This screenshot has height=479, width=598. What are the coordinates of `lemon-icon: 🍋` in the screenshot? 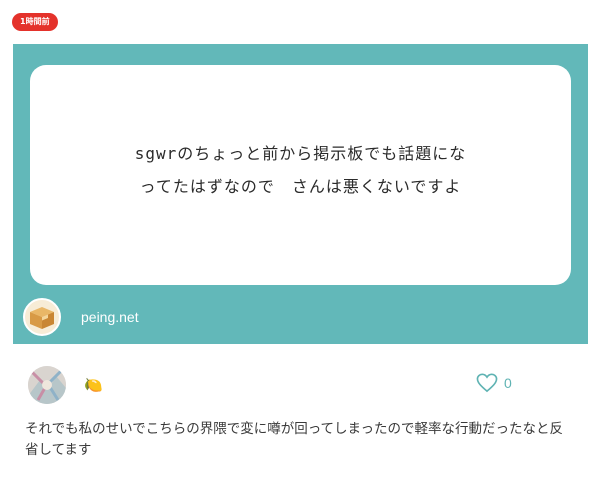 It's located at (93, 385).